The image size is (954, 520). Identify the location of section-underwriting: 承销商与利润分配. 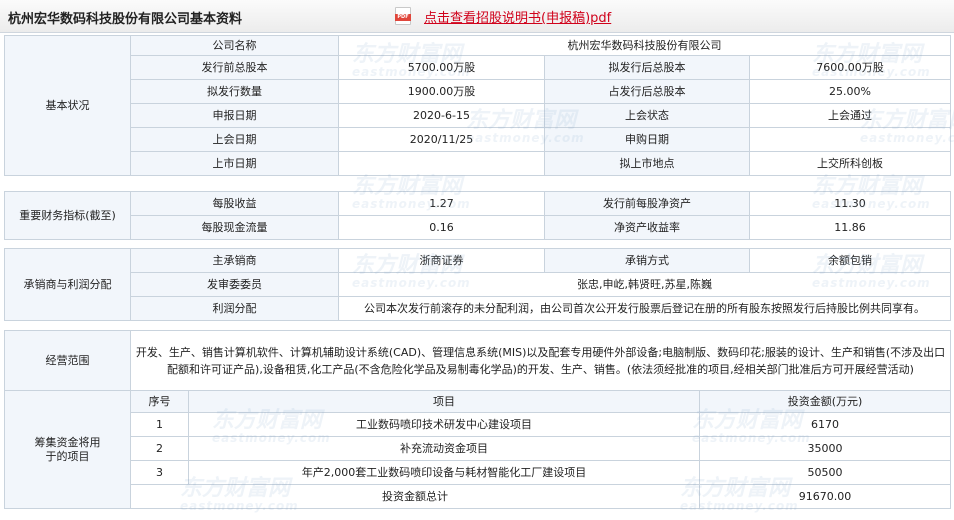
(67, 284).